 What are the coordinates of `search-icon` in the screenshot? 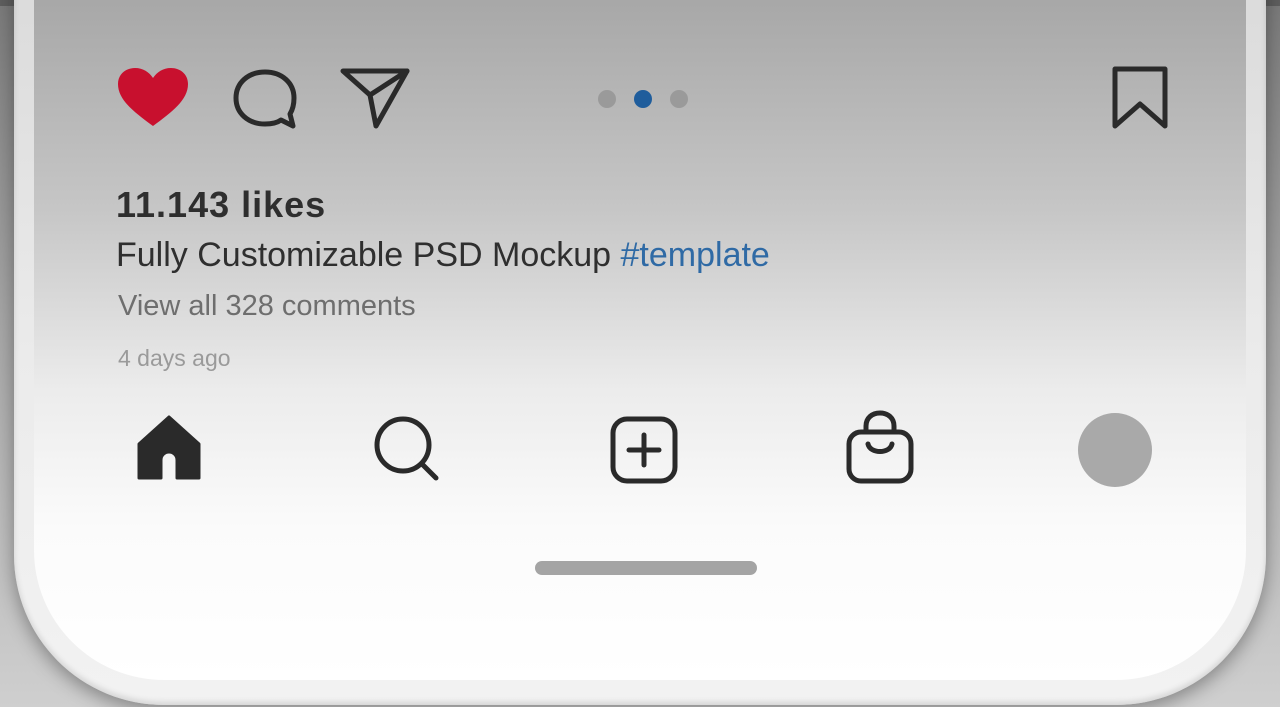 It's located at (407, 449).